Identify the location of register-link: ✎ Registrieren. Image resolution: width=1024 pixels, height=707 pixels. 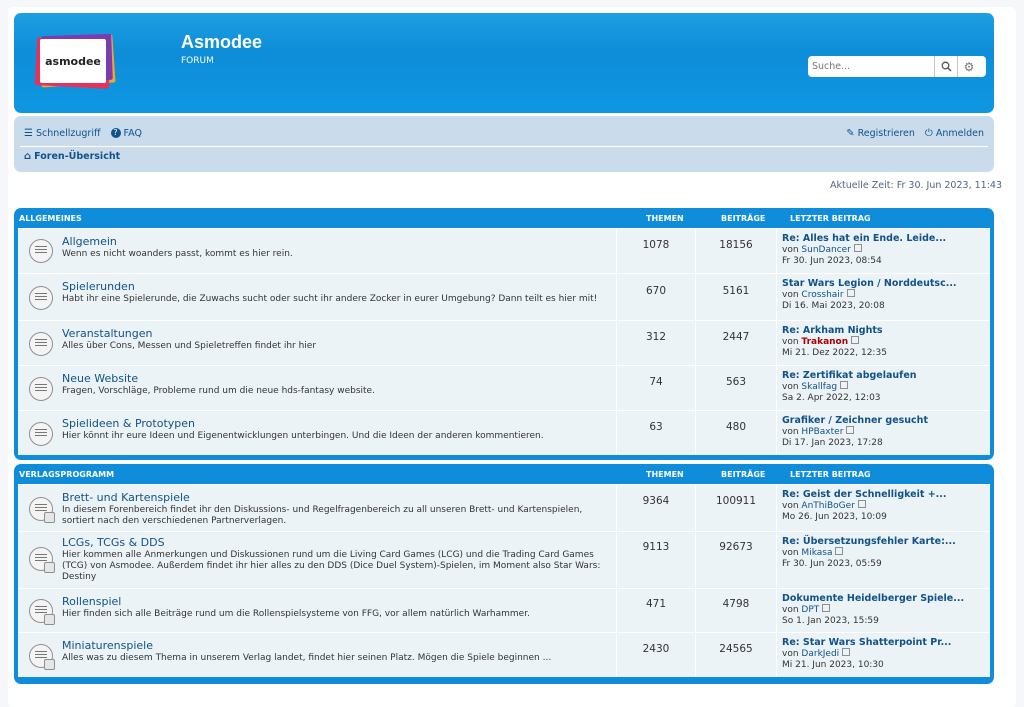
(880, 133).